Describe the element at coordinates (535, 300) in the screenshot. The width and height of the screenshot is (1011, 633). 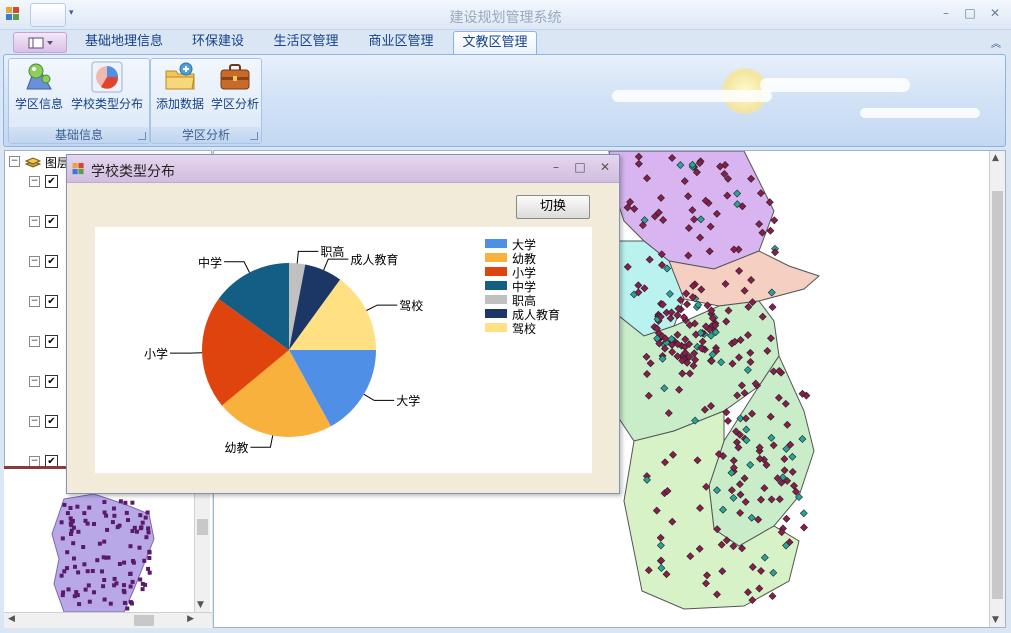
I see `legend-item-4: 职高` at that location.